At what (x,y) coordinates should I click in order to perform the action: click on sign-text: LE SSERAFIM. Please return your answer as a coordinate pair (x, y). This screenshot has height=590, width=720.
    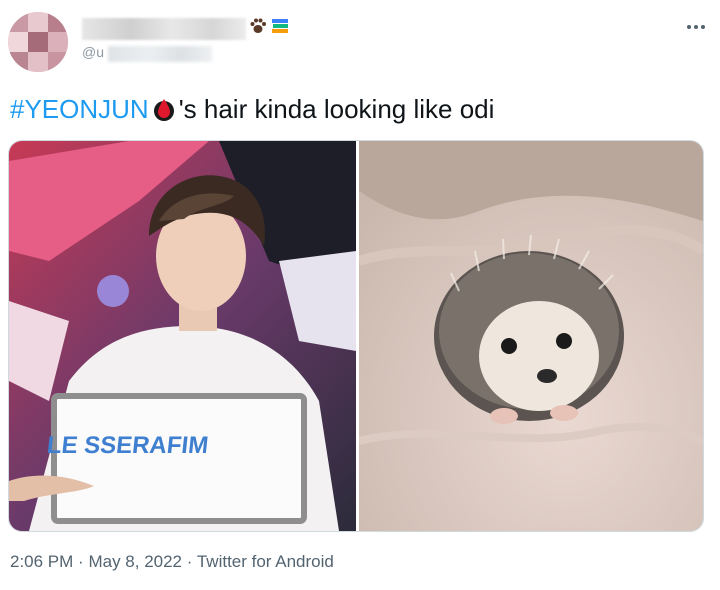
    Looking at the image, I should click on (128, 445).